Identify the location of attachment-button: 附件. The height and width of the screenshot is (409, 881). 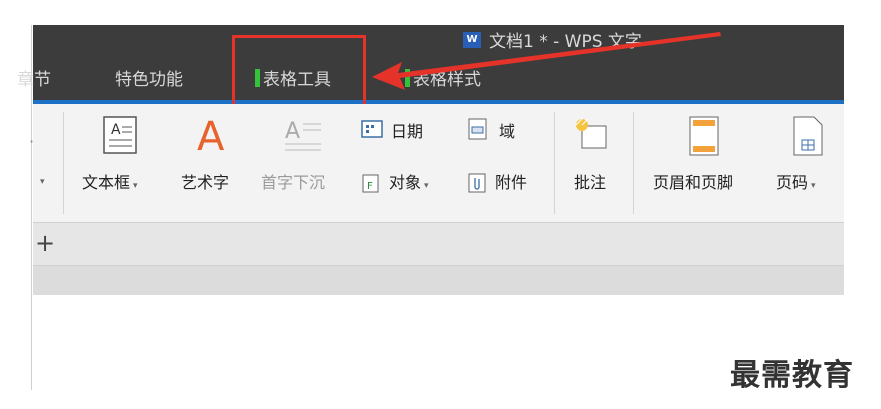
(511, 181).